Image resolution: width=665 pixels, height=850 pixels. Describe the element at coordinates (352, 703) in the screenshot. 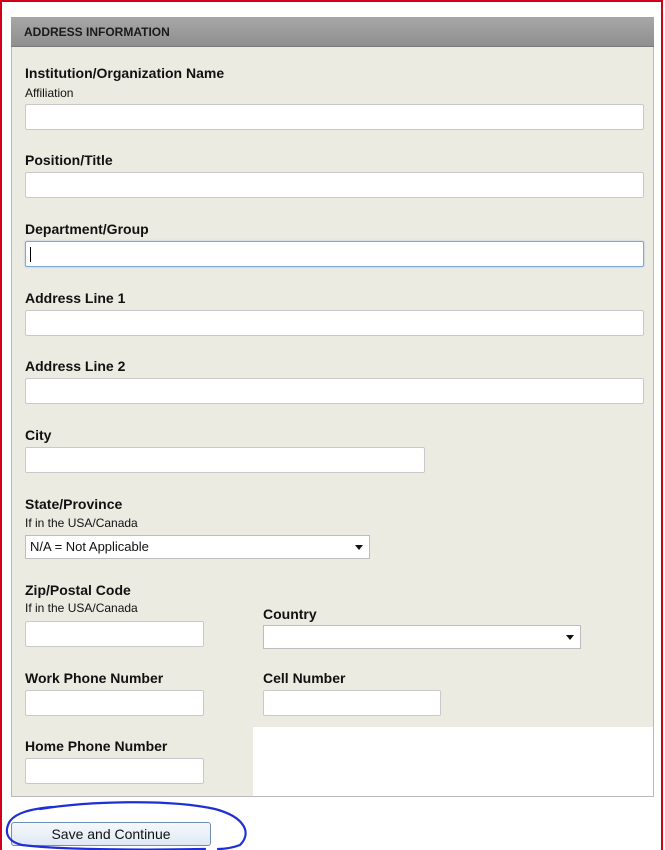

I see `cell-input` at that location.